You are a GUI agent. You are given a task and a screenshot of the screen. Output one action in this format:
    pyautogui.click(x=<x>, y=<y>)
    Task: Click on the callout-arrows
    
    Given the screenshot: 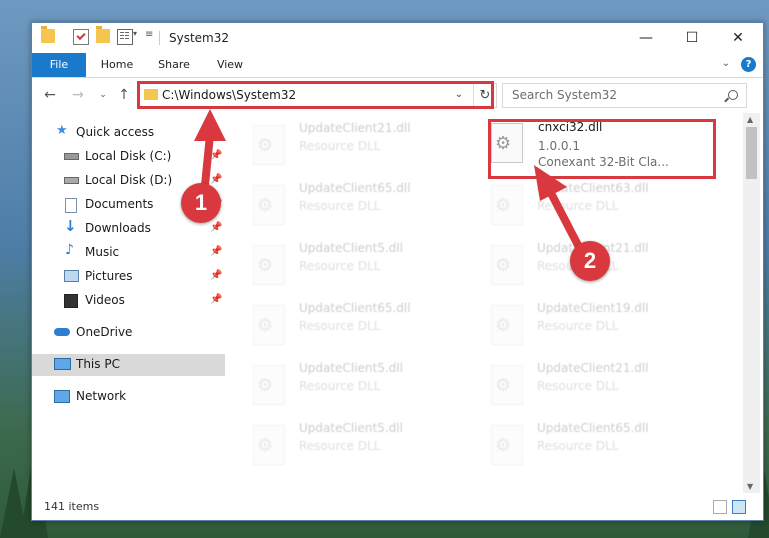 What is the action you would take?
    pyautogui.click(x=389, y=181)
    